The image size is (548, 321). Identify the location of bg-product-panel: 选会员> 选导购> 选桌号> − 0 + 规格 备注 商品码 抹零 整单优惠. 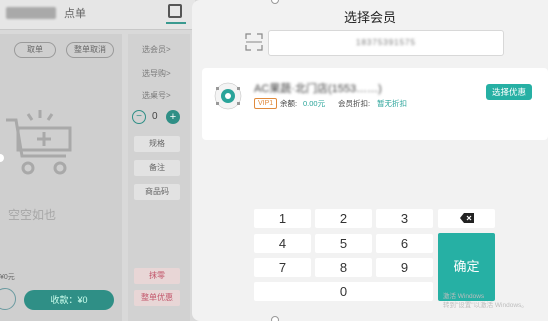
(159, 177).